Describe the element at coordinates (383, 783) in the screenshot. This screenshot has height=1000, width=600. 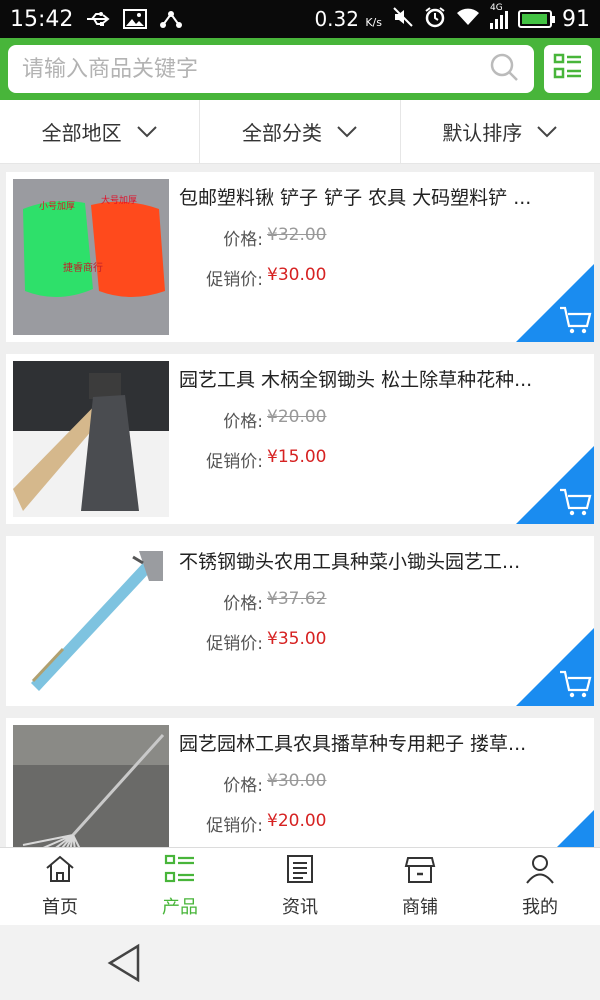
I see `price-row: 价格: ¥30.00` at that location.